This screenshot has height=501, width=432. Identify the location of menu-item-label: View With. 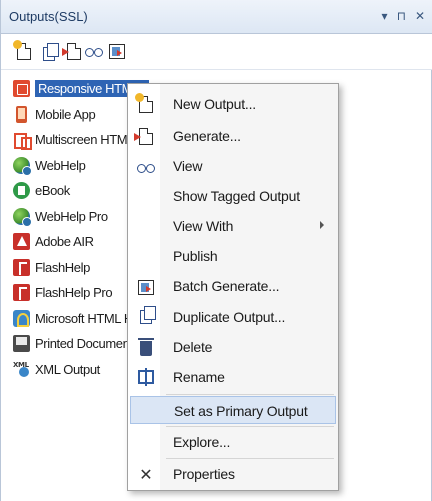
(203, 226).